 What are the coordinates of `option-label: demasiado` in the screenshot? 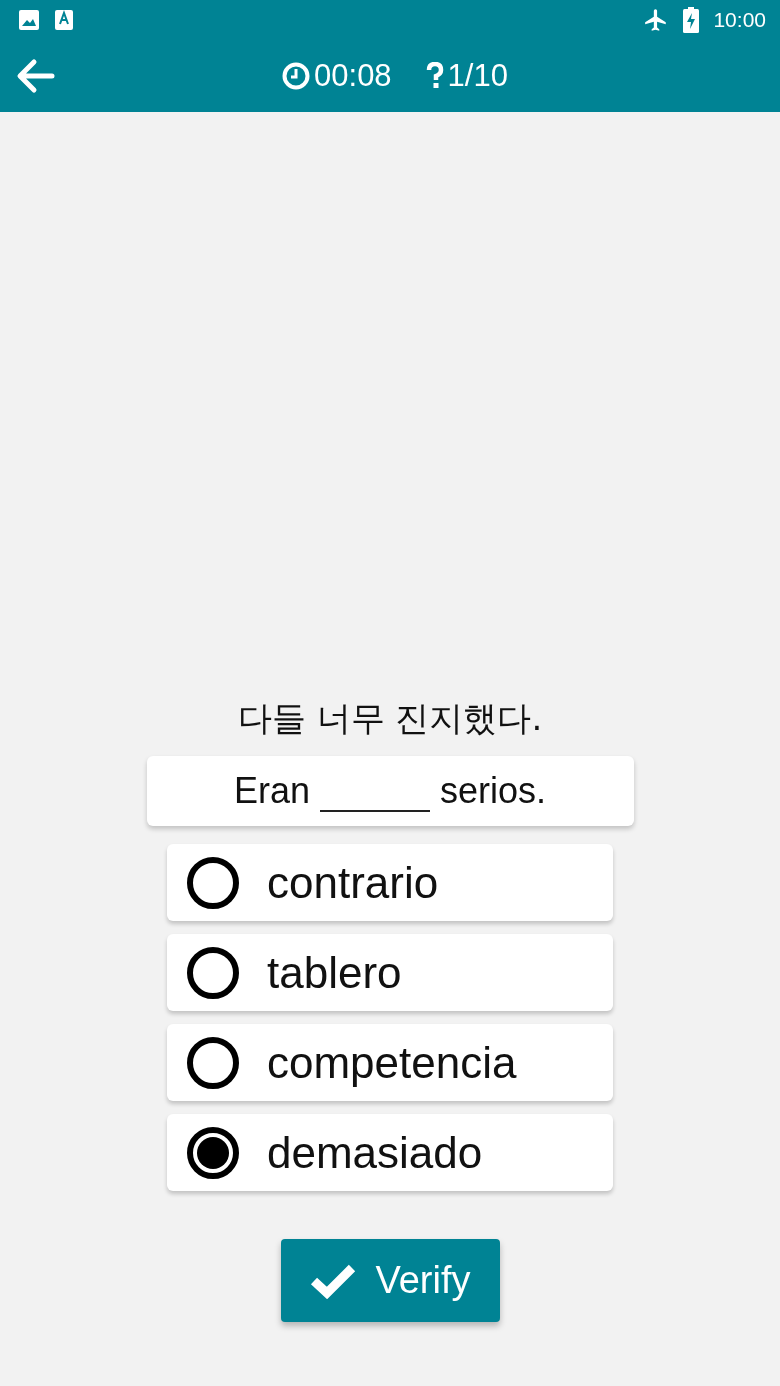 It's located at (375, 1152).